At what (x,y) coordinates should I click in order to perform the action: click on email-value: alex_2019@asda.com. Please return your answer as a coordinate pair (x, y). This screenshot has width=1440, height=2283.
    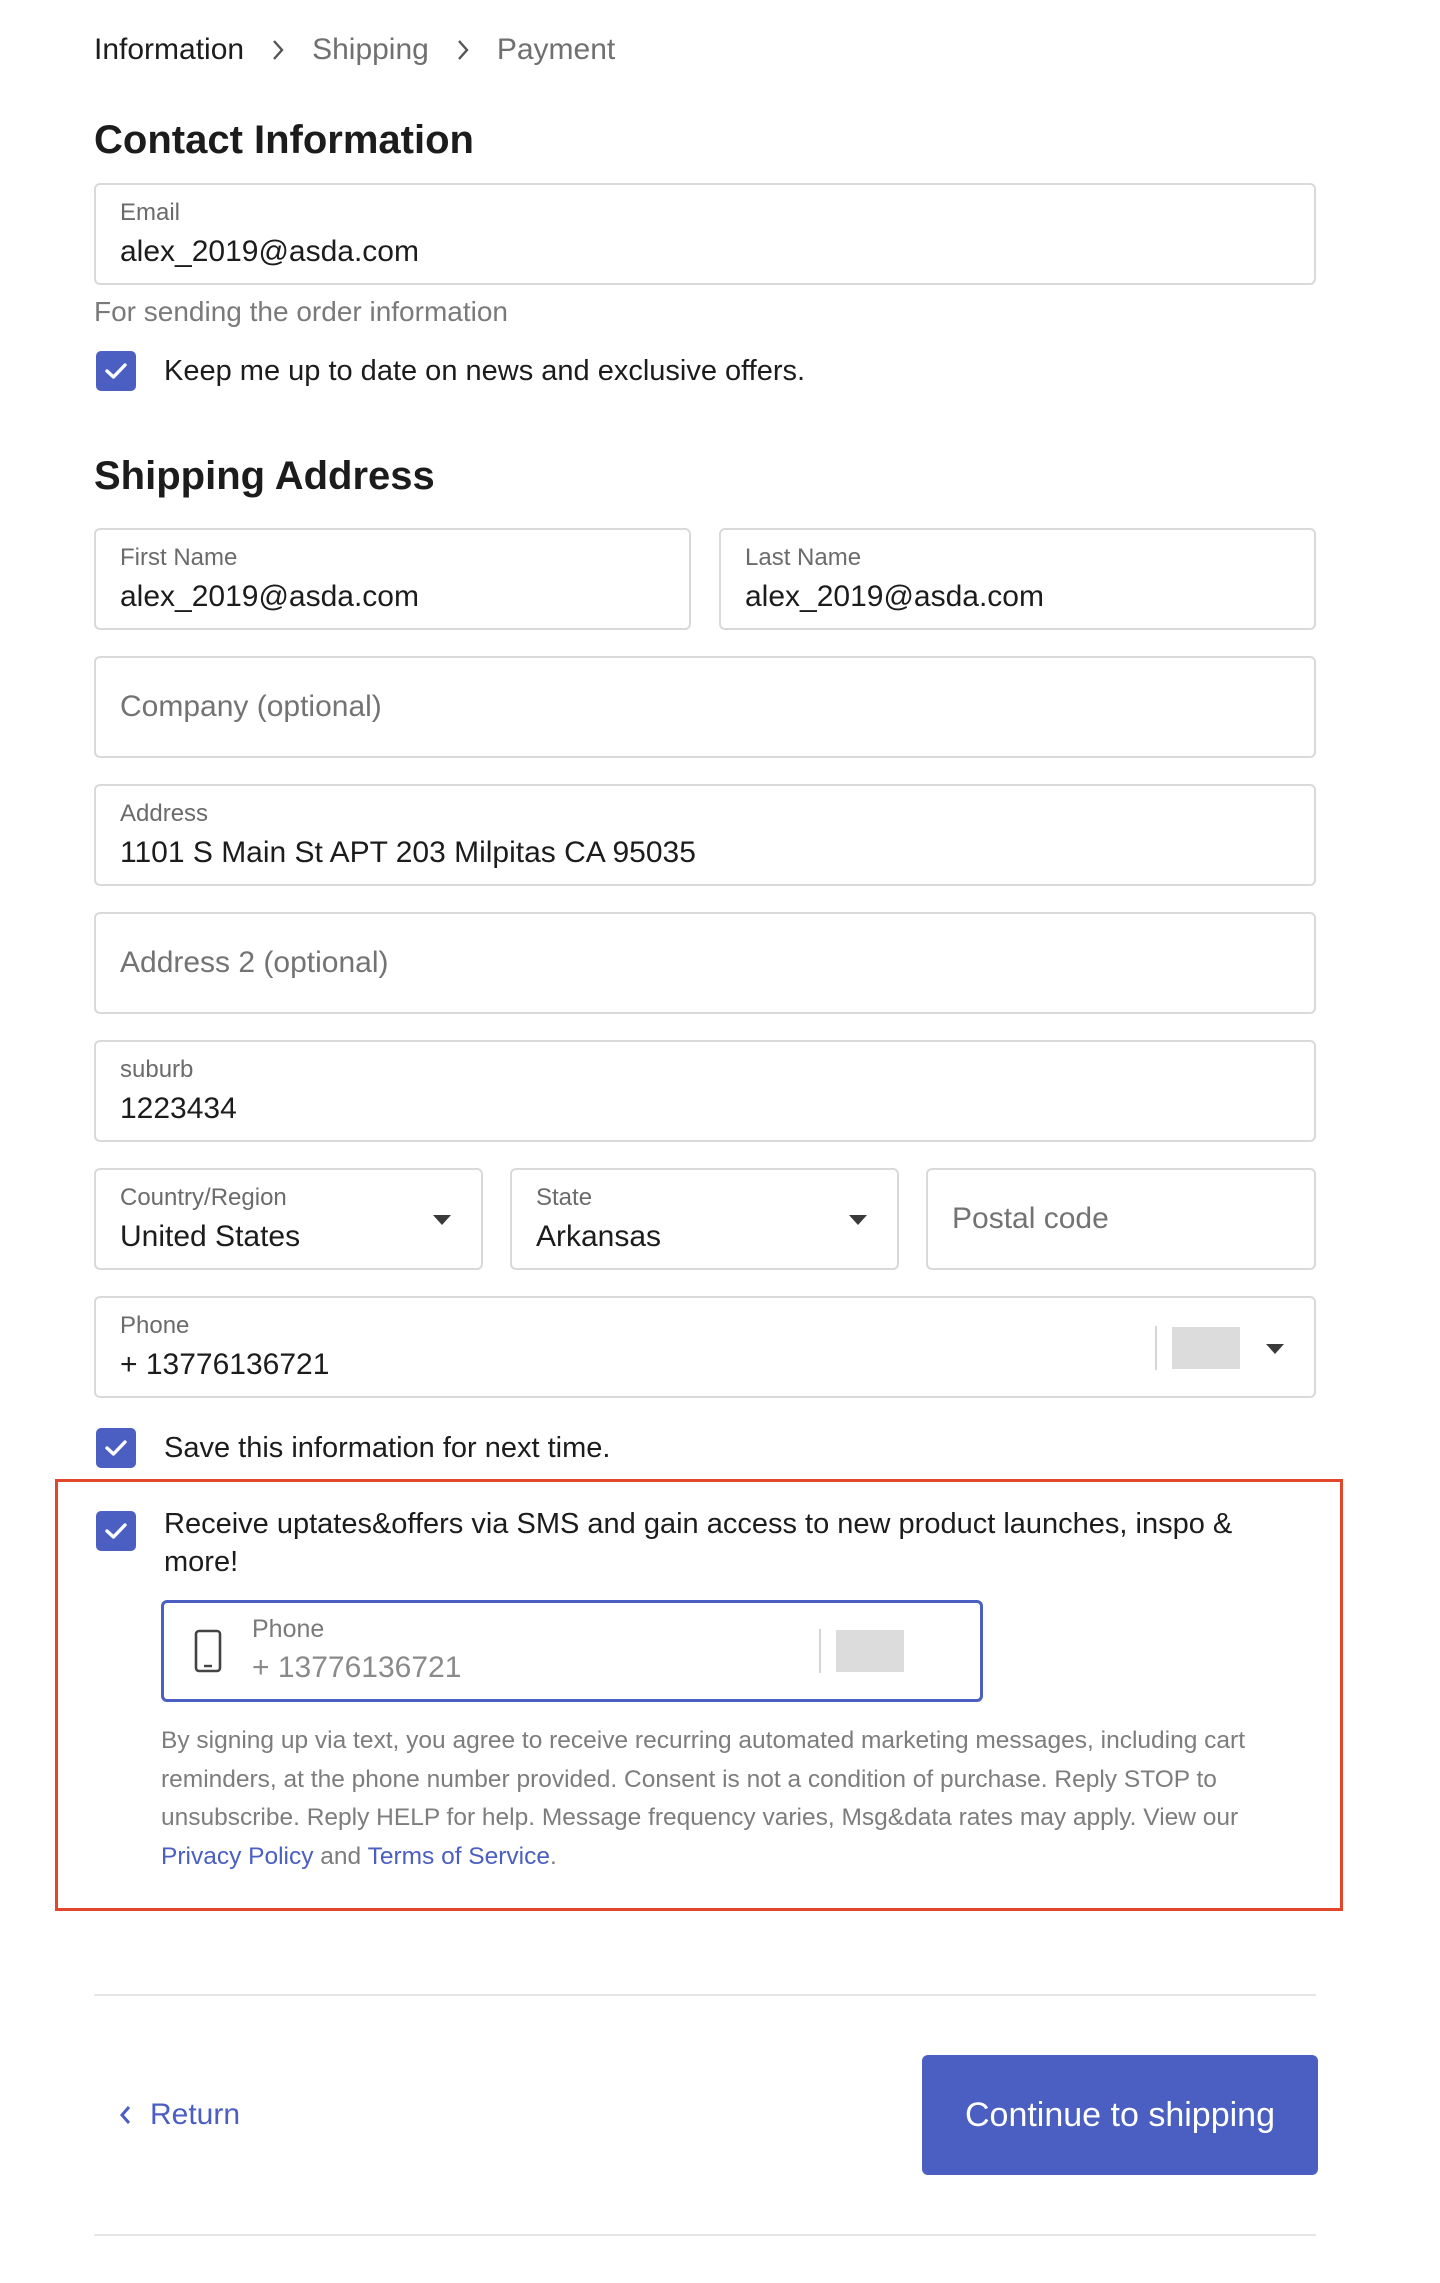
    Looking at the image, I should click on (269, 252).